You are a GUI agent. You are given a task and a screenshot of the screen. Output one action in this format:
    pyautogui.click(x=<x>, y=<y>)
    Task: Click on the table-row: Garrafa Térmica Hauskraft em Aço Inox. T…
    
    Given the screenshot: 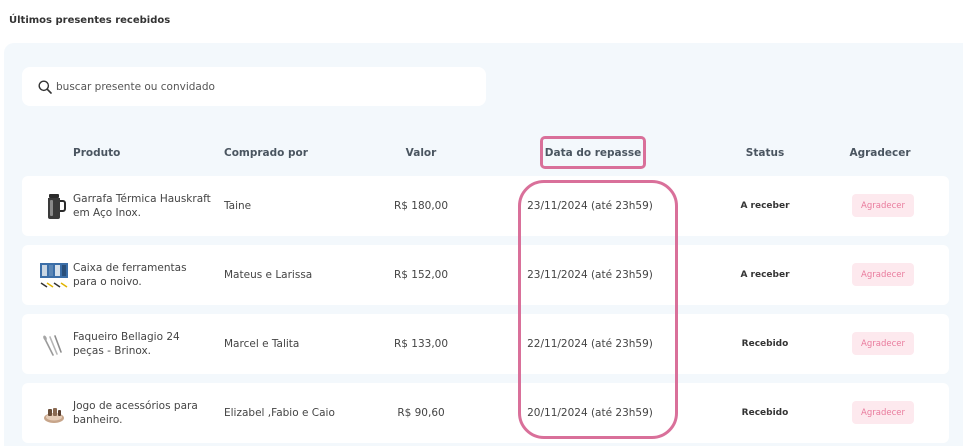 What is the action you would take?
    pyautogui.click(x=485, y=206)
    